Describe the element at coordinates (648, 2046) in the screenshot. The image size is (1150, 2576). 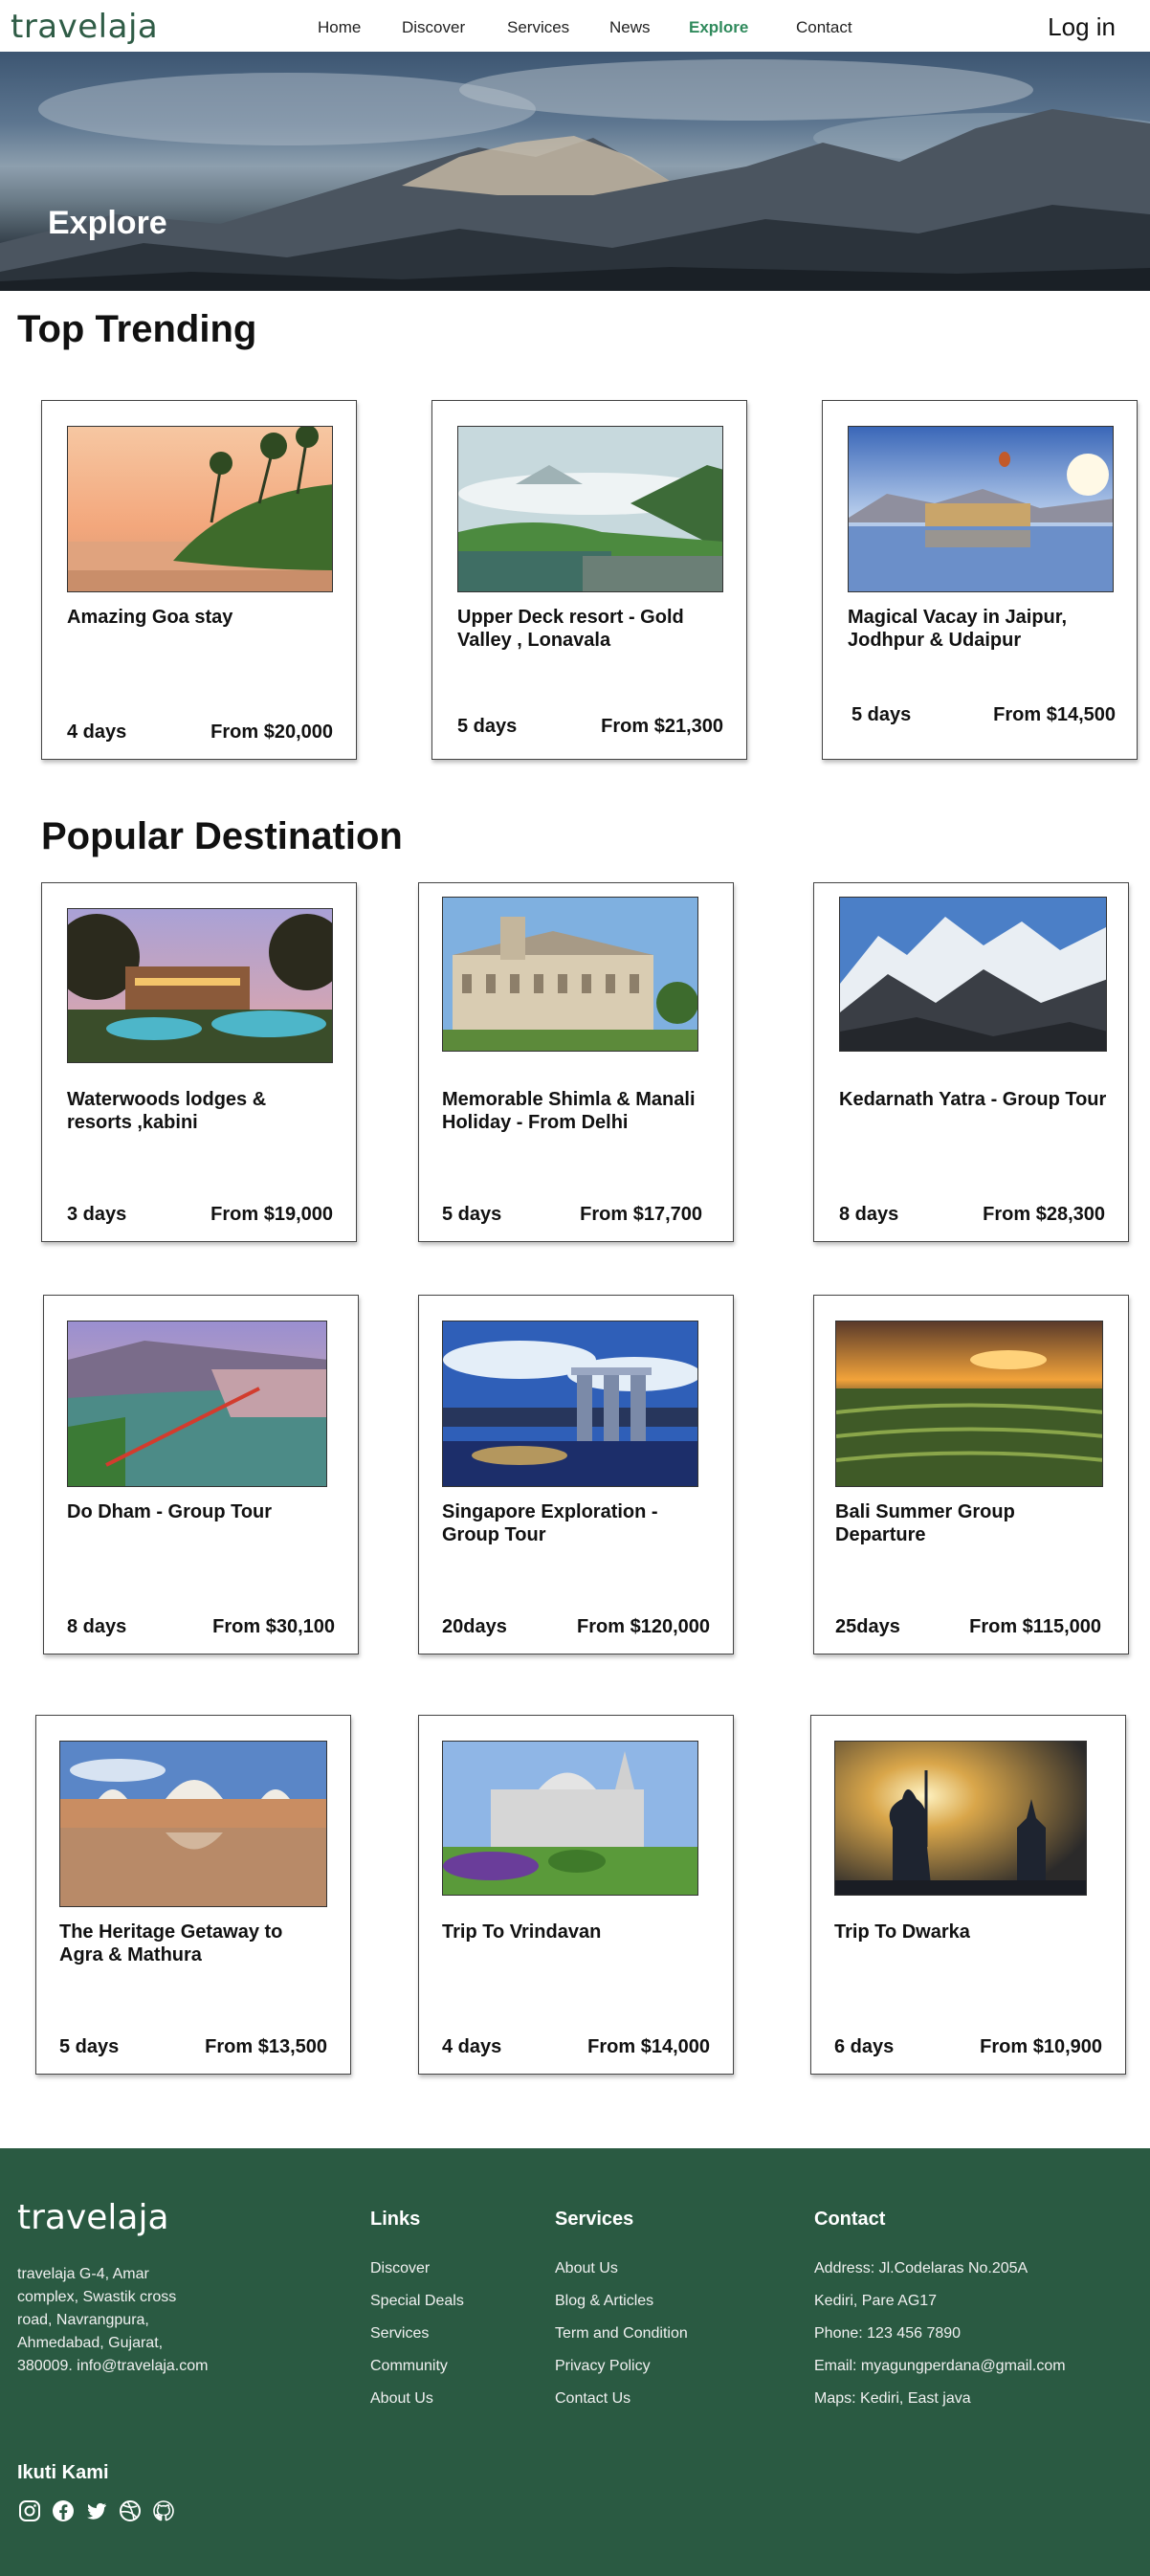
I see `card-price: From $14,000` at that location.